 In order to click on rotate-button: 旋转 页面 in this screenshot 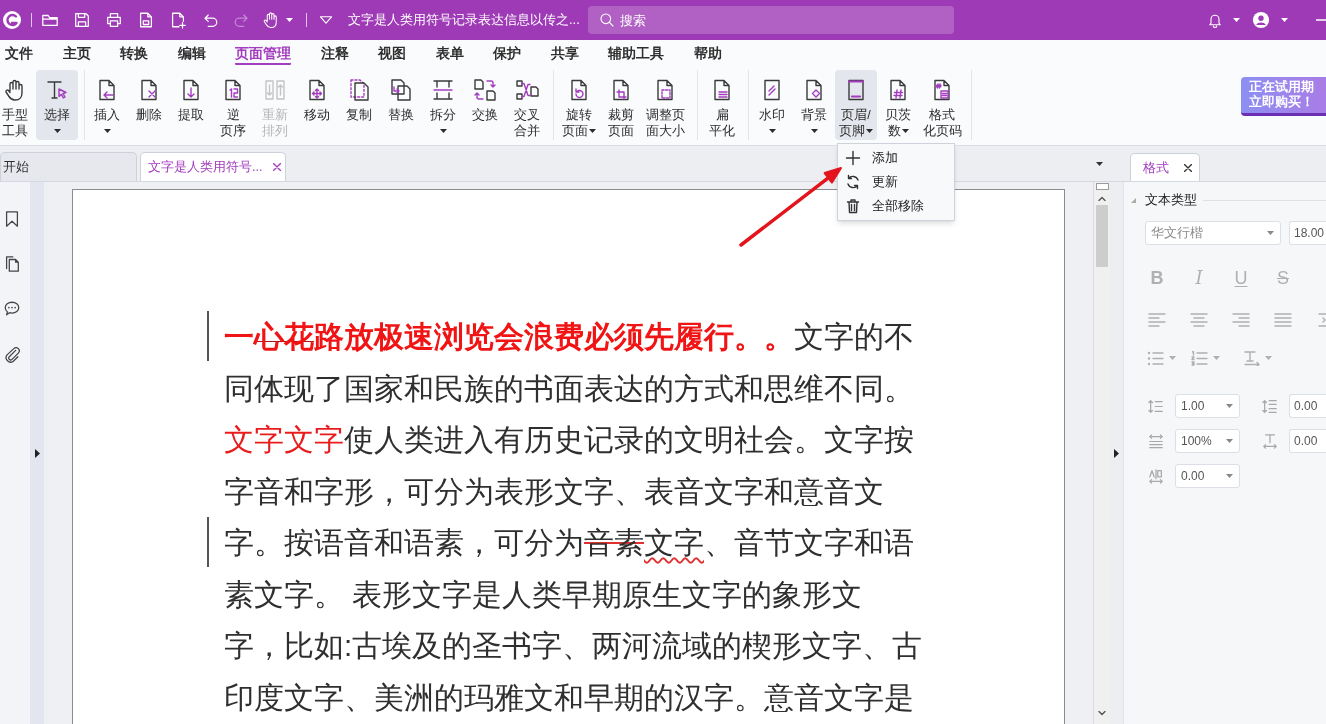, I will do `click(579, 105)`.